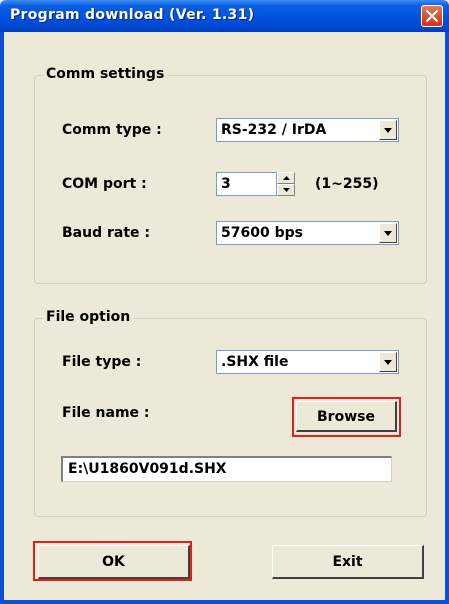  I want to click on baud-rate-select: 57600 bps, so click(307, 233).